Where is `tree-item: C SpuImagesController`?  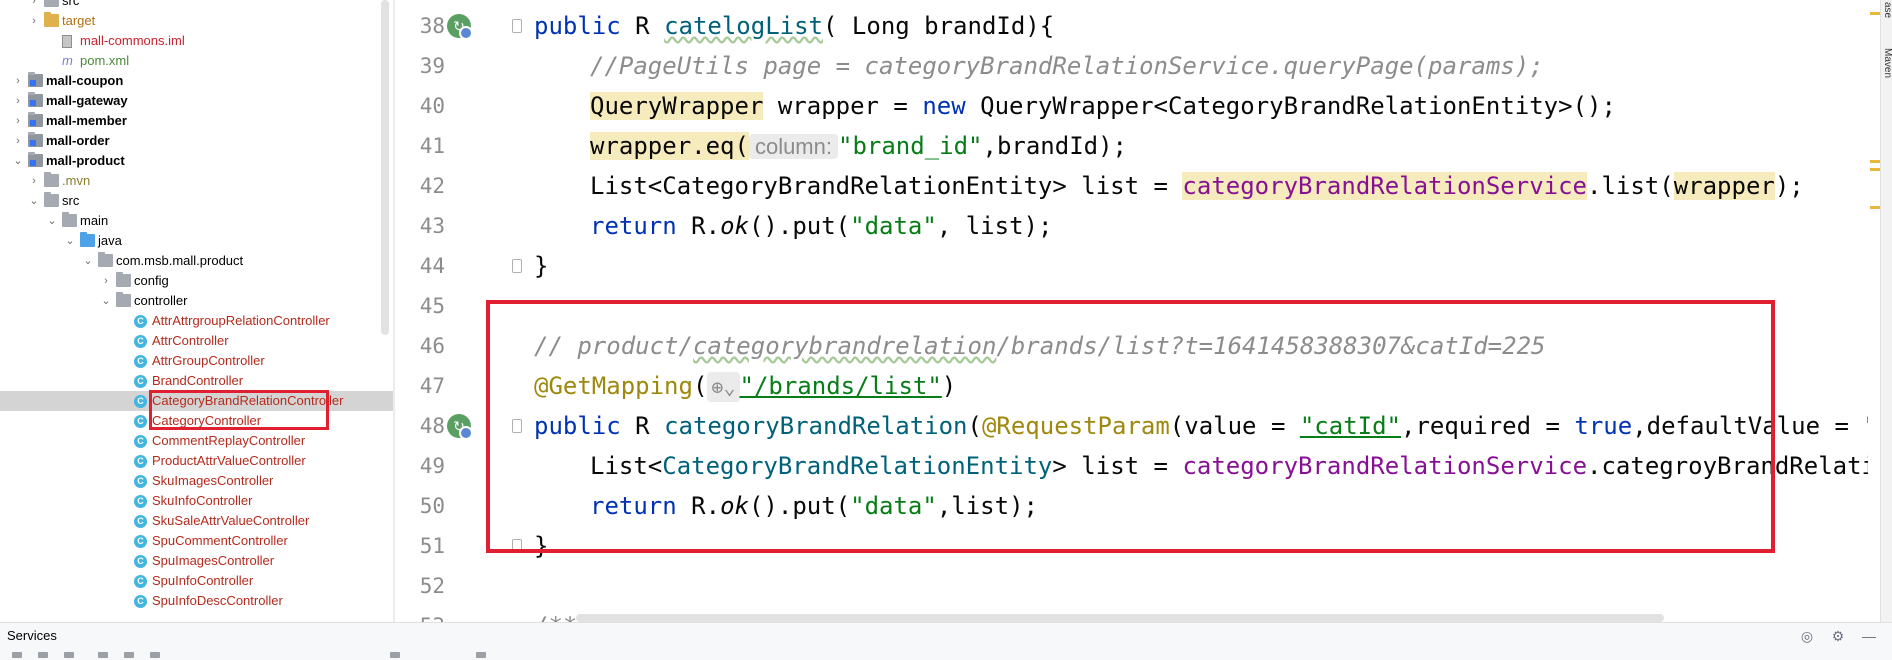 tree-item: C SpuImagesController is located at coordinates (196, 561).